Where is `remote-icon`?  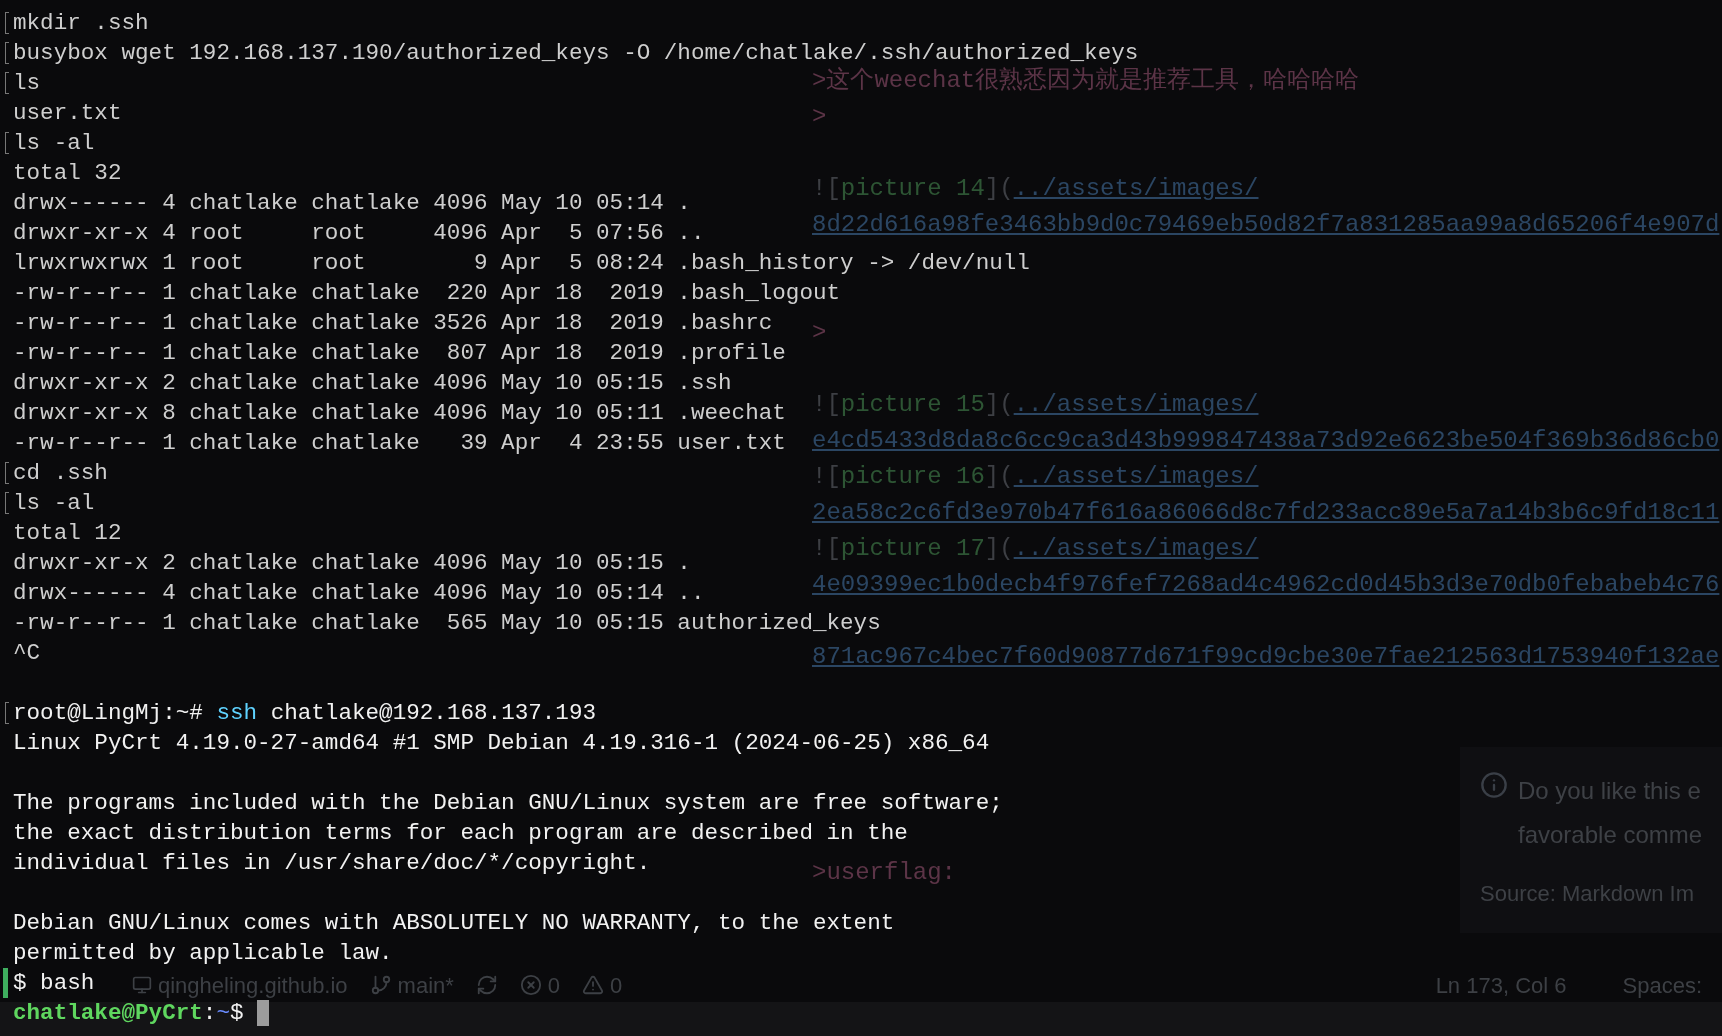 remote-icon is located at coordinates (142, 985).